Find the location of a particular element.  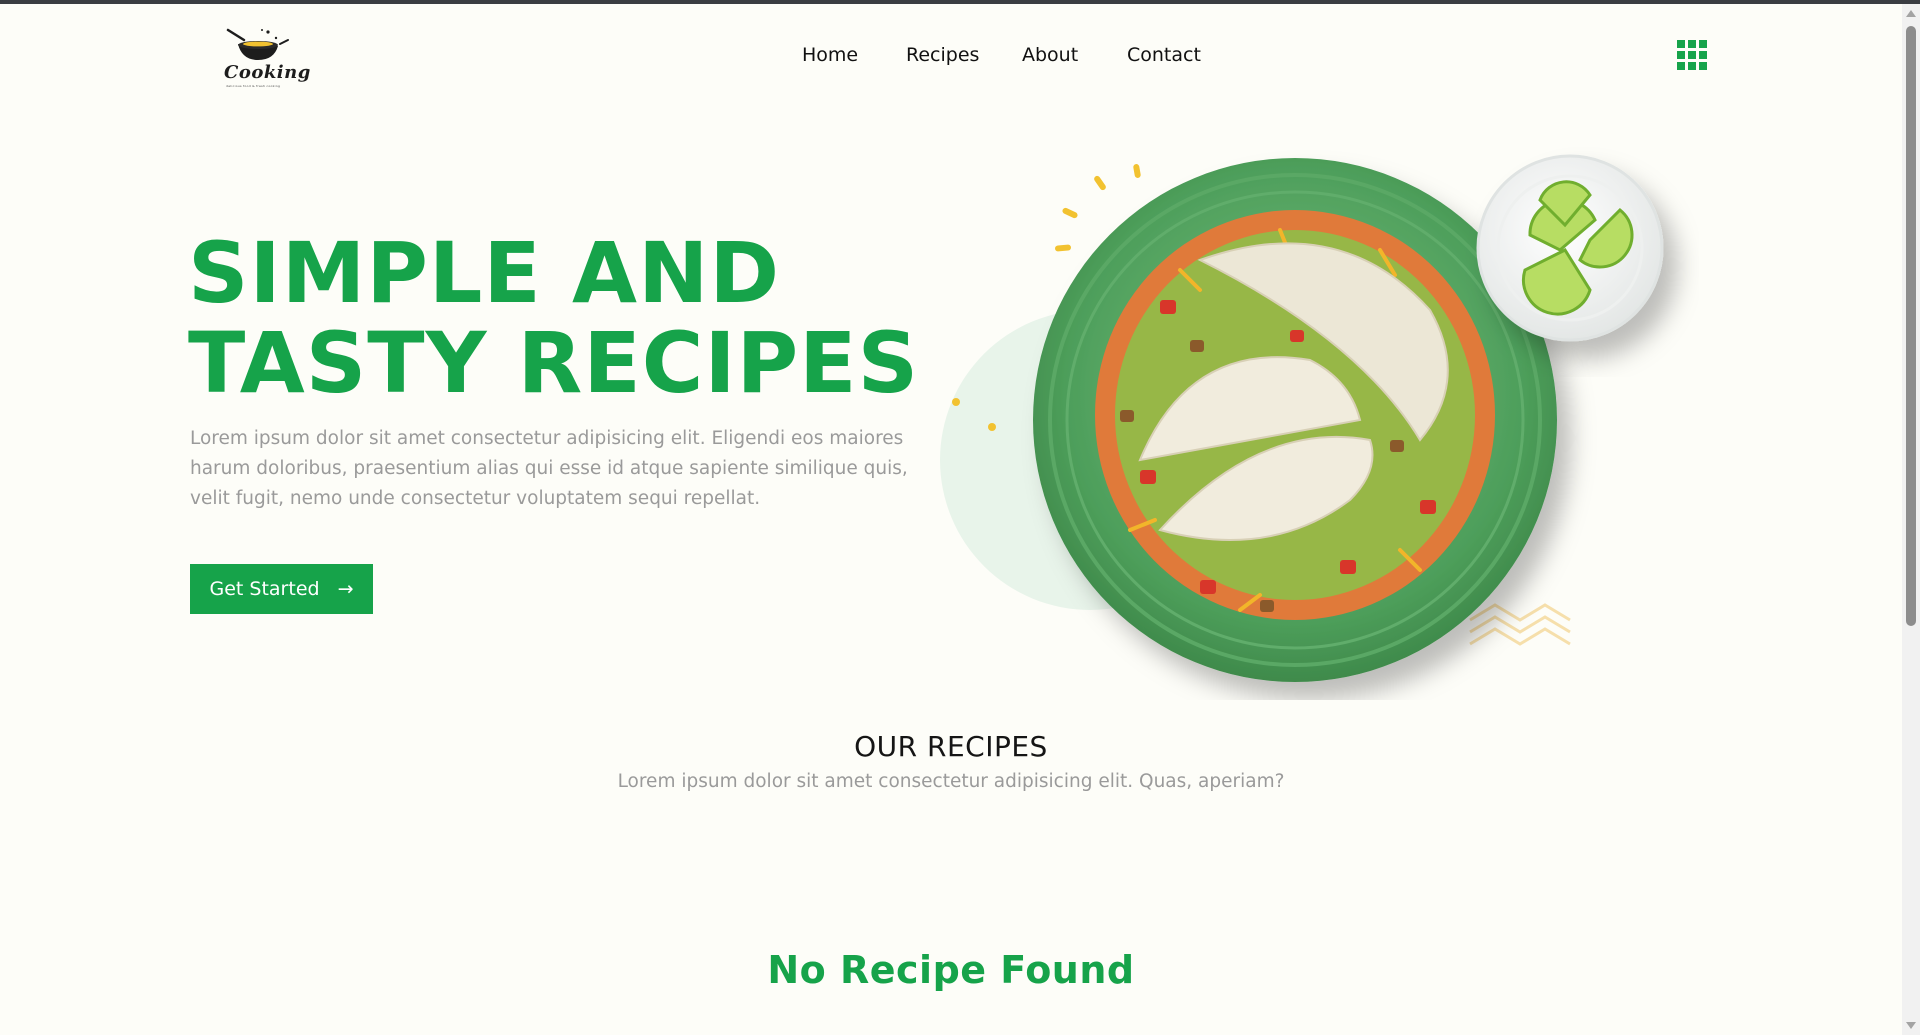

nav-contact: Contact is located at coordinates (1164, 55).